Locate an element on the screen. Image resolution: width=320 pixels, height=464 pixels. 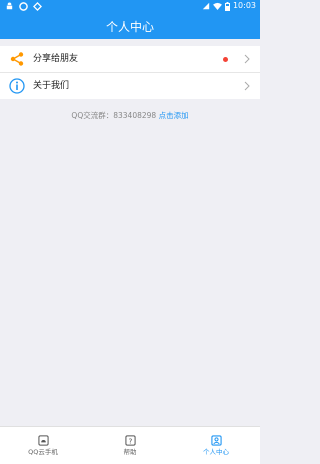
sync-icon is located at coordinates (37, 6).